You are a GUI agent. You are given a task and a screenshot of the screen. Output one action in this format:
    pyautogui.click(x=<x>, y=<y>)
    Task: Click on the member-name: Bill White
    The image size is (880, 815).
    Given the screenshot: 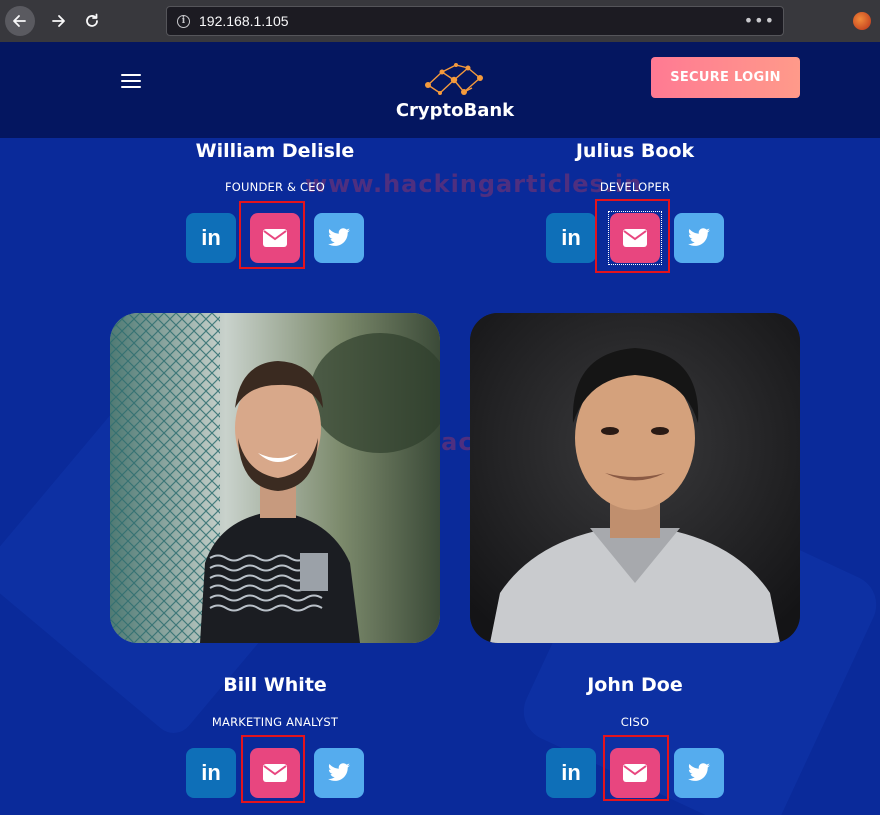 What is the action you would take?
    pyautogui.click(x=275, y=685)
    